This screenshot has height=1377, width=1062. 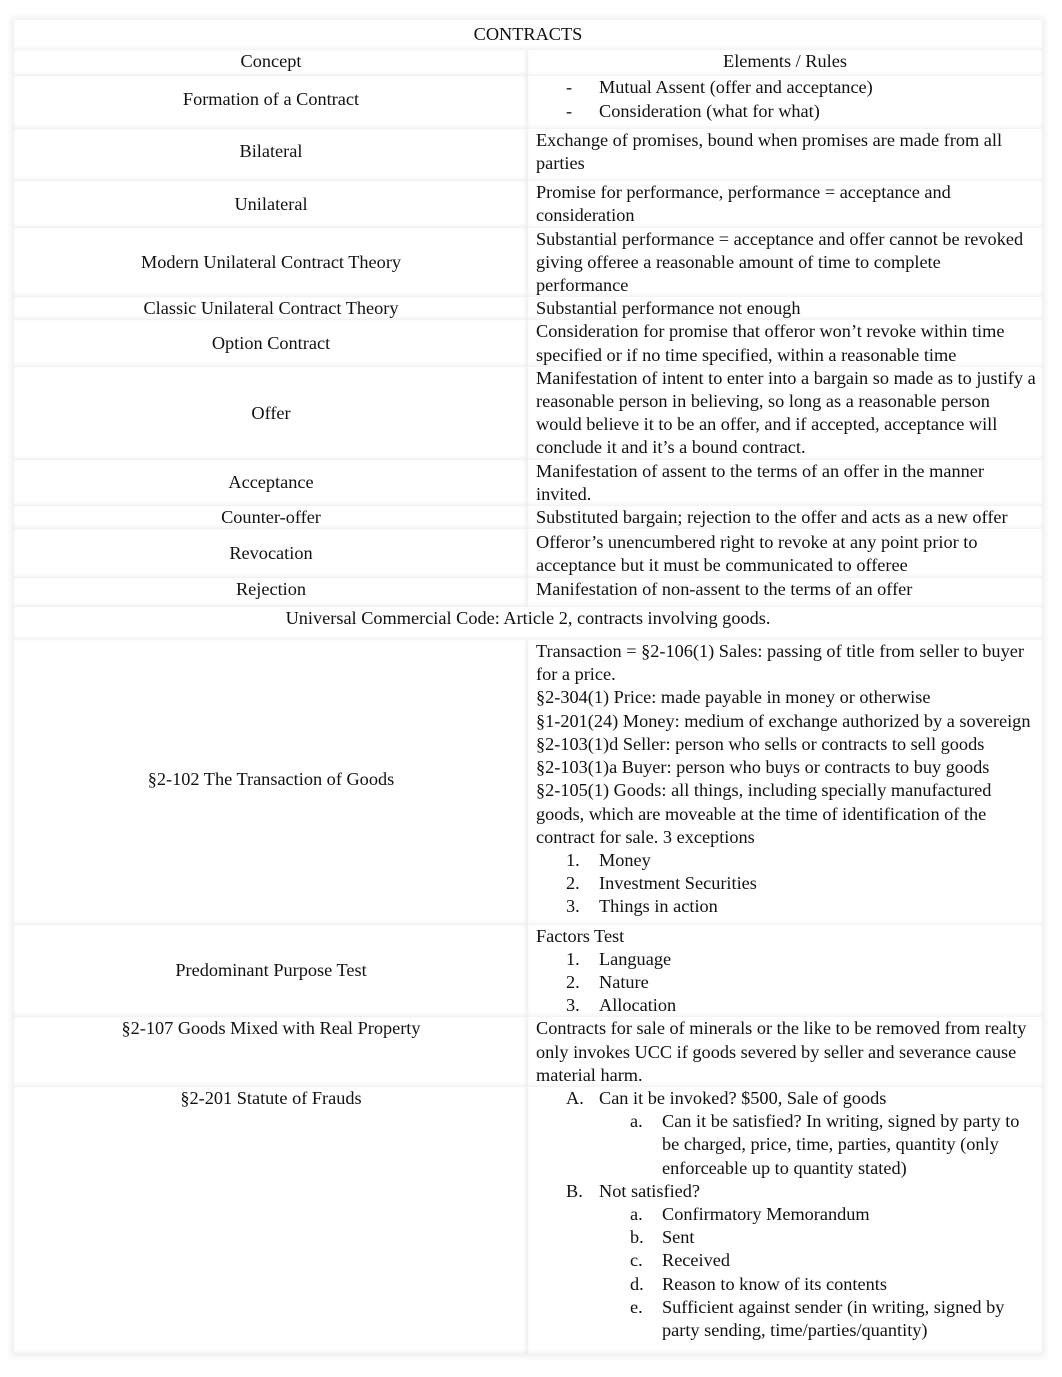 What do you see at coordinates (271, 204) in the screenshot?
I see `concept-cell: Unilateral` at bounding box center [271, 204].